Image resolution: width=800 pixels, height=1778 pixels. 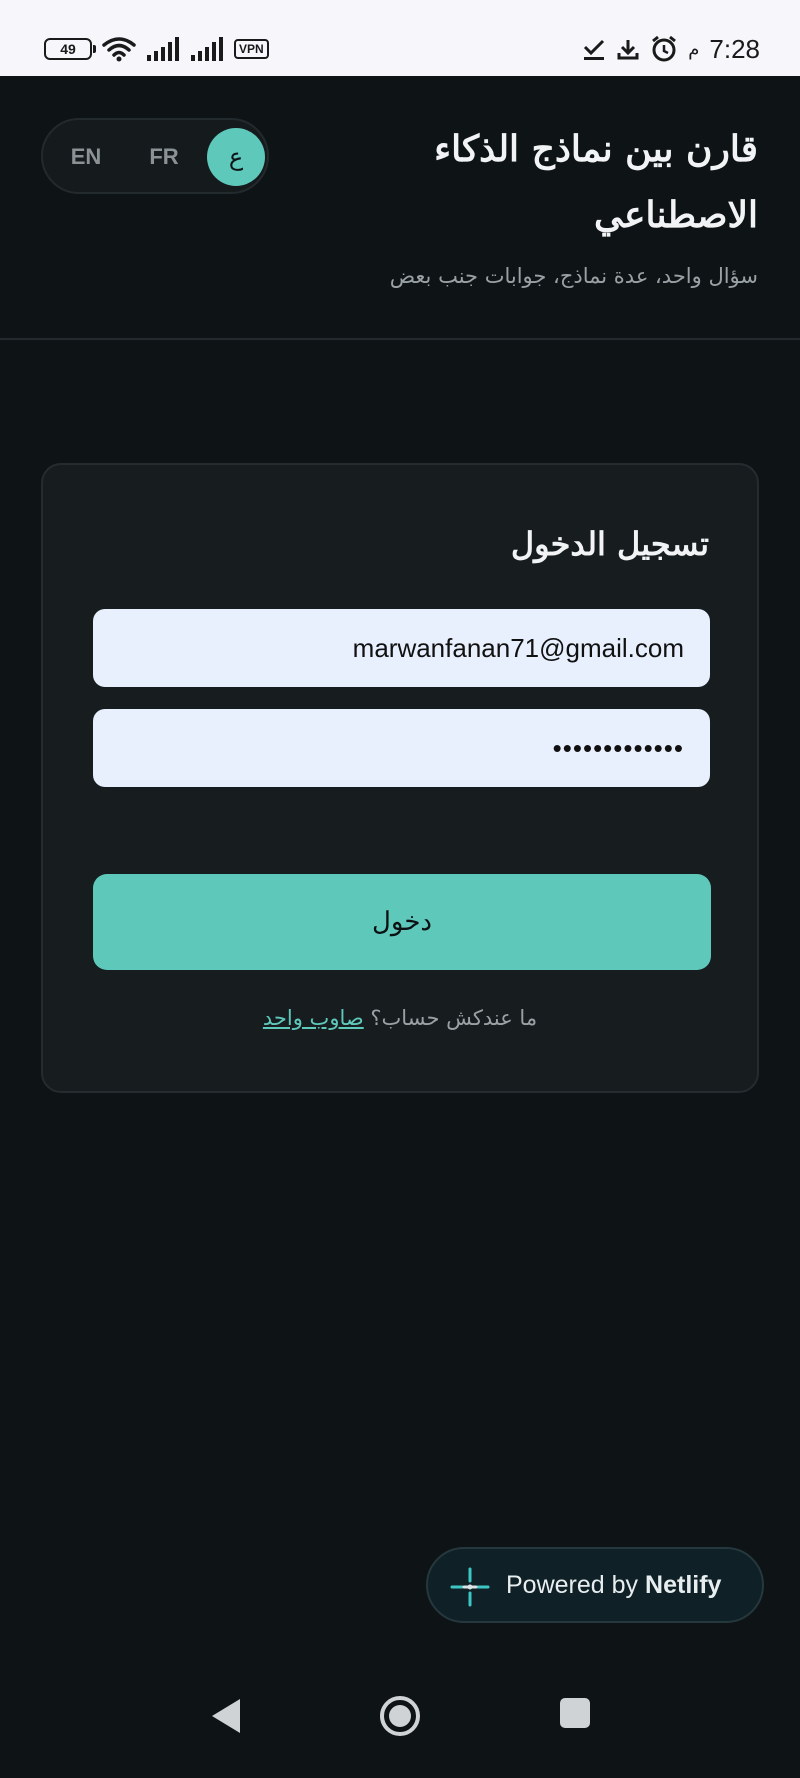 What do you see at coordinates (573, 276) in the screenshot?
I see `page-subtitle: سؤال واحد، عدة نماذج، جوابات جنب بعض` at bounding box center [573, 276].